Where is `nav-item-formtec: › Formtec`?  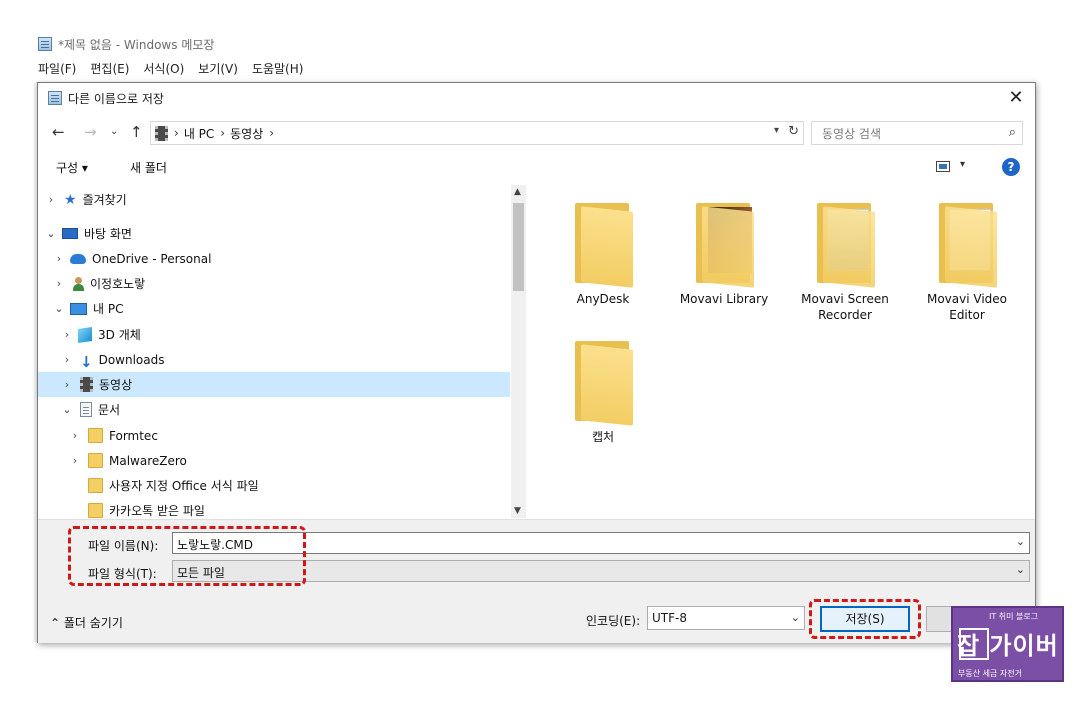 nav-item-formtec: › Formtec is located at coordinates (274, 435).